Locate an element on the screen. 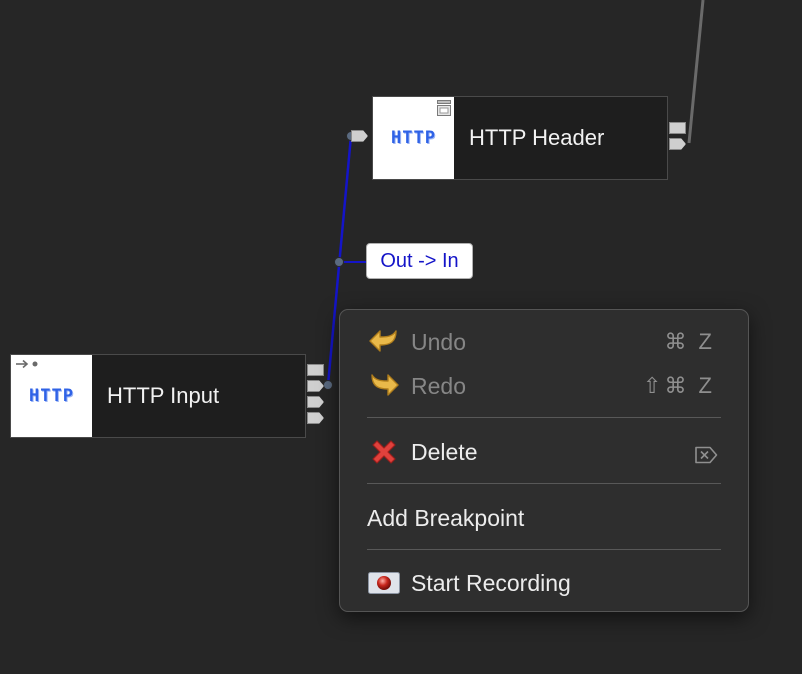 Image resolution: width=802 pixels, height=674 pixels. wire-start-handle is located at coordinates (328, 385).